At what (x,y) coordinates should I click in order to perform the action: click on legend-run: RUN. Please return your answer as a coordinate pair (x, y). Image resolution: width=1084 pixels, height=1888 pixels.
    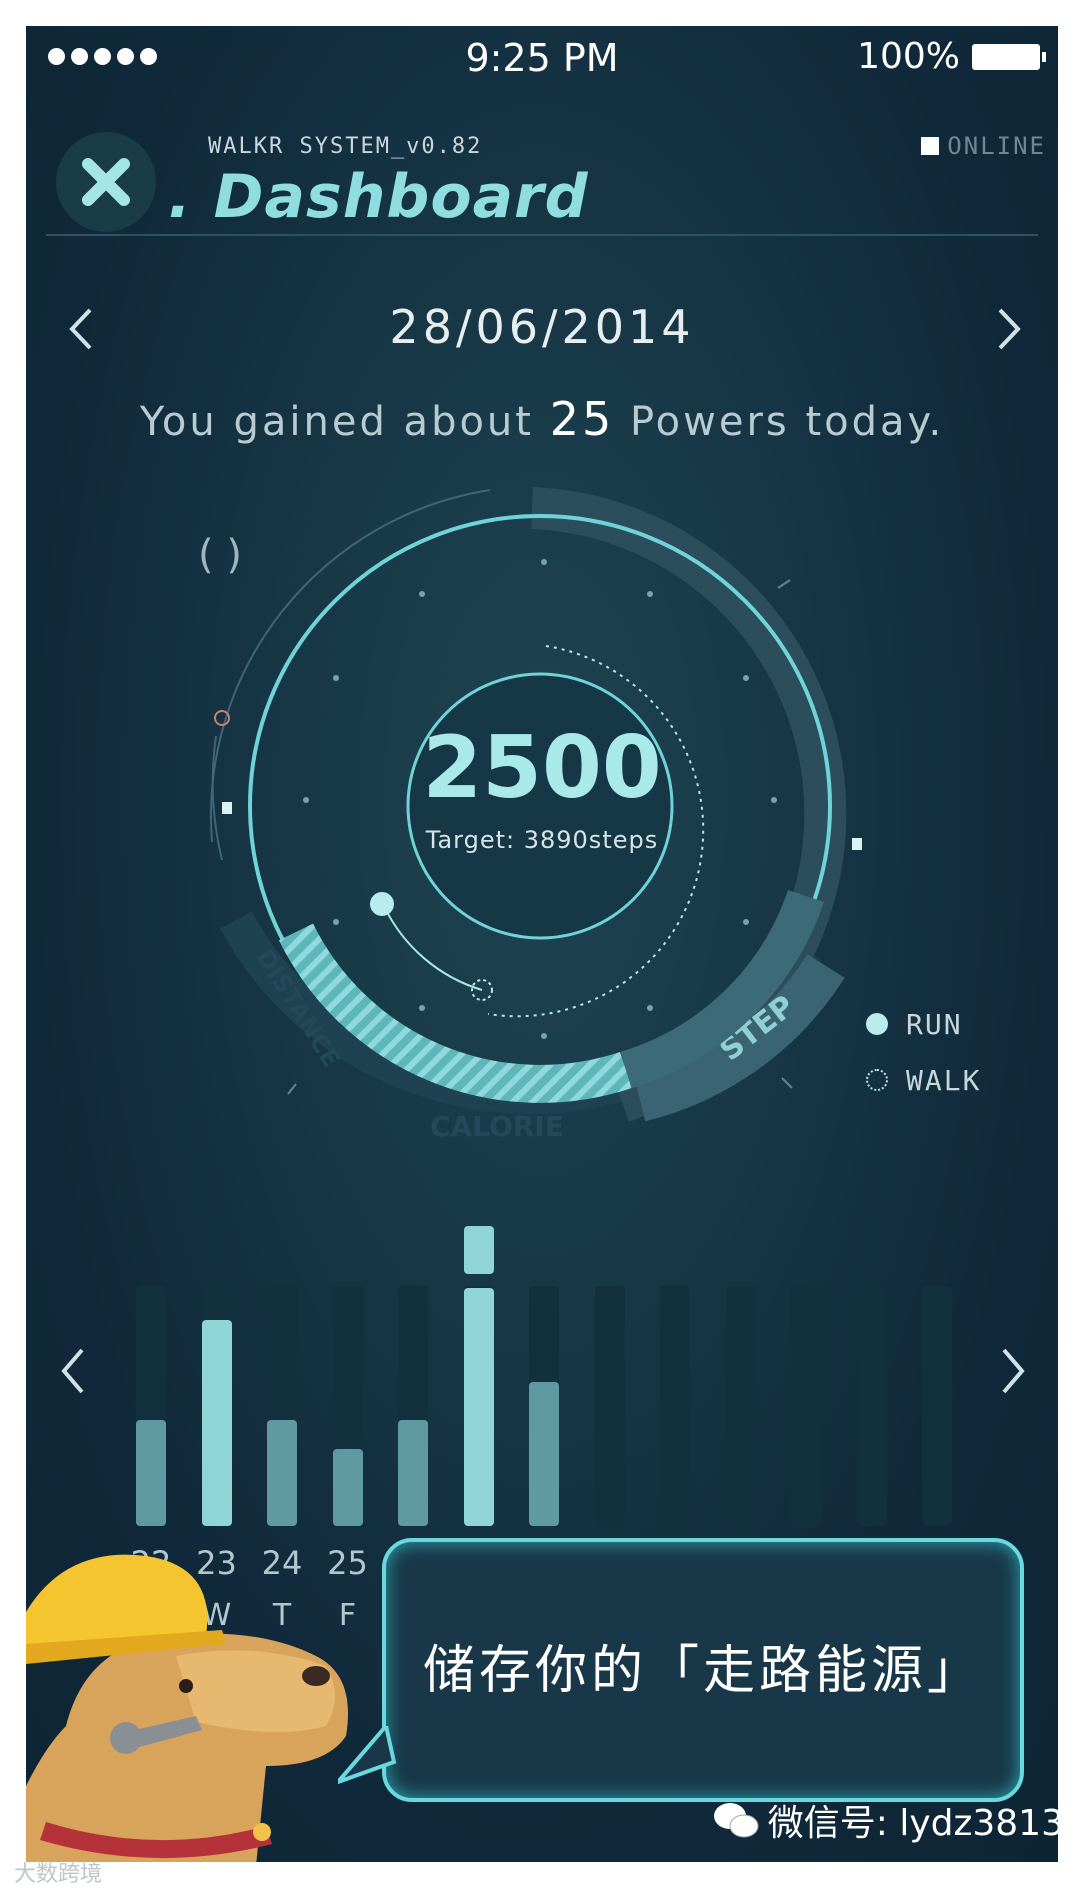
    Looking at the image, I should click on (923, 1024).